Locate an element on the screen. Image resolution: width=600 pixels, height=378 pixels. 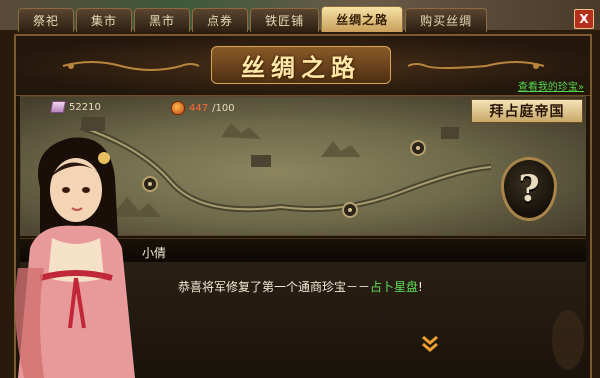
ornament-right is located at coordinates (476, 65).